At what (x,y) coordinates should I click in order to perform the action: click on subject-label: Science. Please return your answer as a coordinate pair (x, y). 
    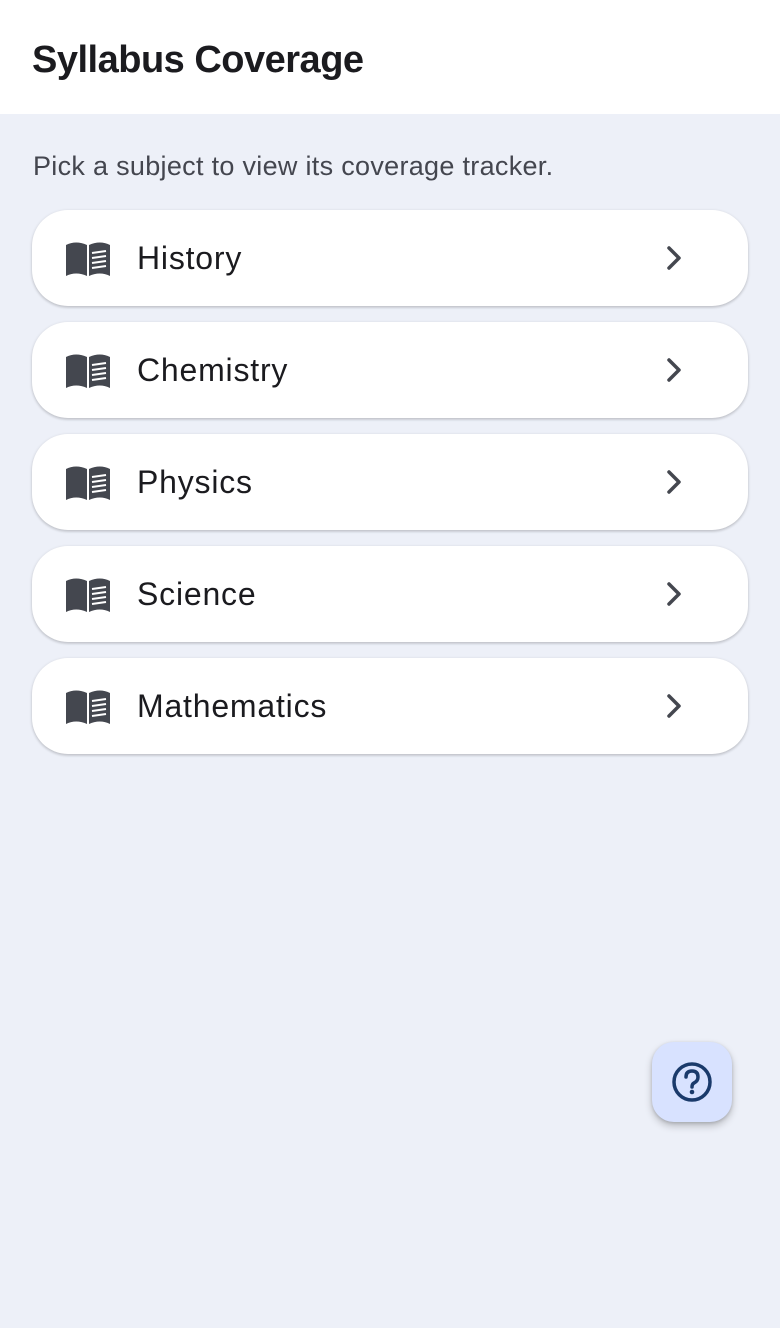
    Looking at the image, I should click on (197, 594).